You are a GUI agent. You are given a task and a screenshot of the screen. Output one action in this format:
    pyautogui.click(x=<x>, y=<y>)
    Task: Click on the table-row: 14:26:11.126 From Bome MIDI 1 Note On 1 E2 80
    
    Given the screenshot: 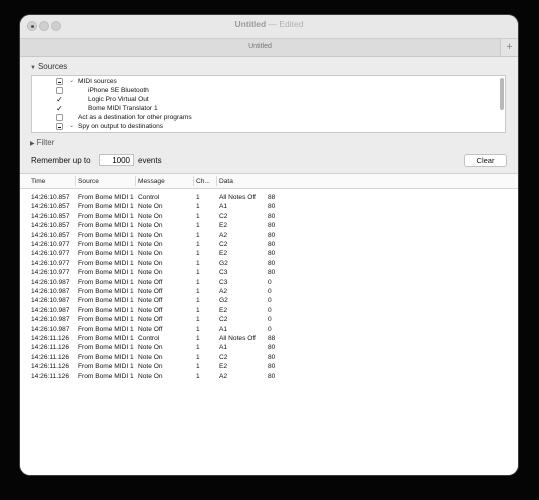 What is the action you would take?
    pyautogui.click(x=269, y=366)
    